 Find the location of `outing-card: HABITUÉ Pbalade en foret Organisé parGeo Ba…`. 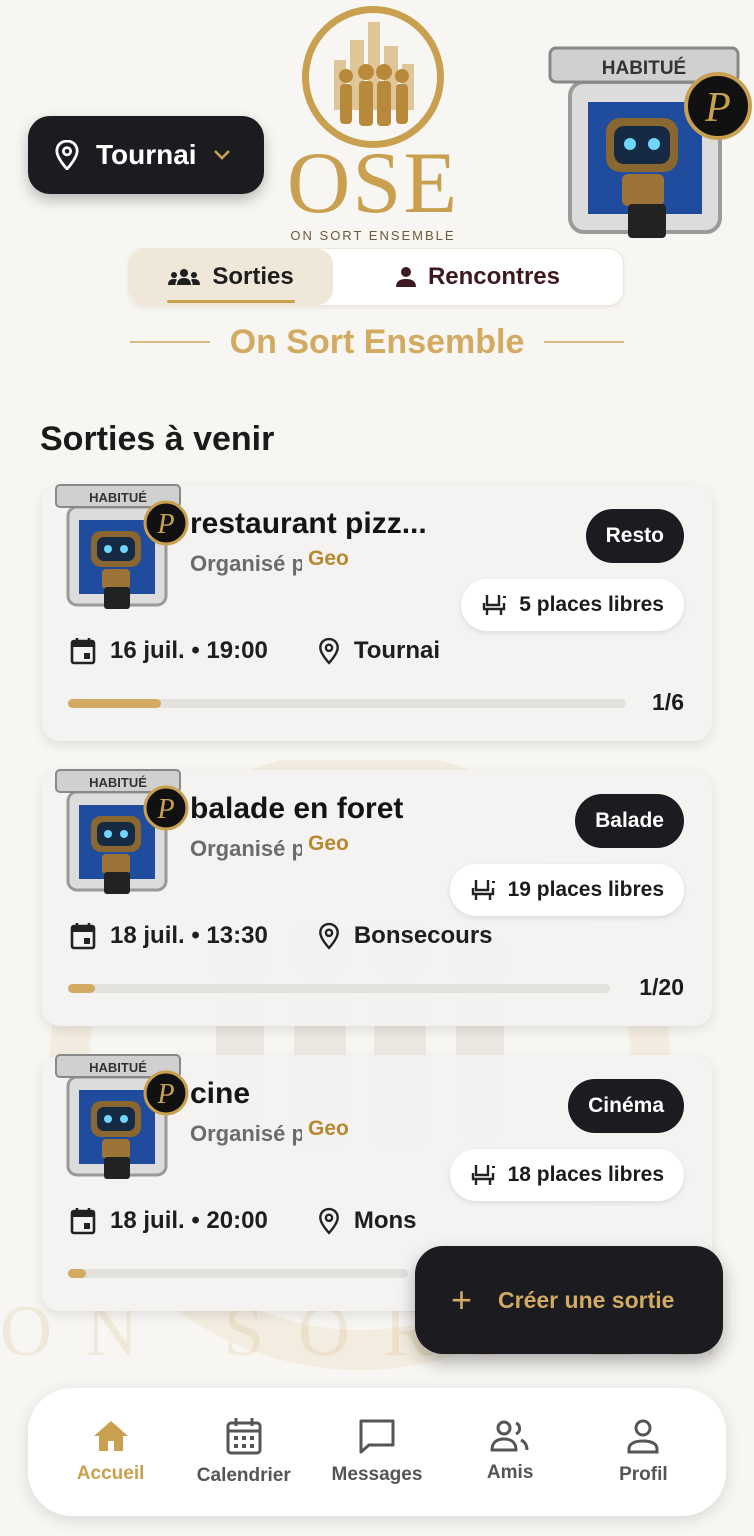

outing-card: HABITUÉ Pbalade en foret Organisé parGeo Ba… is located at coordinates (377, 897).